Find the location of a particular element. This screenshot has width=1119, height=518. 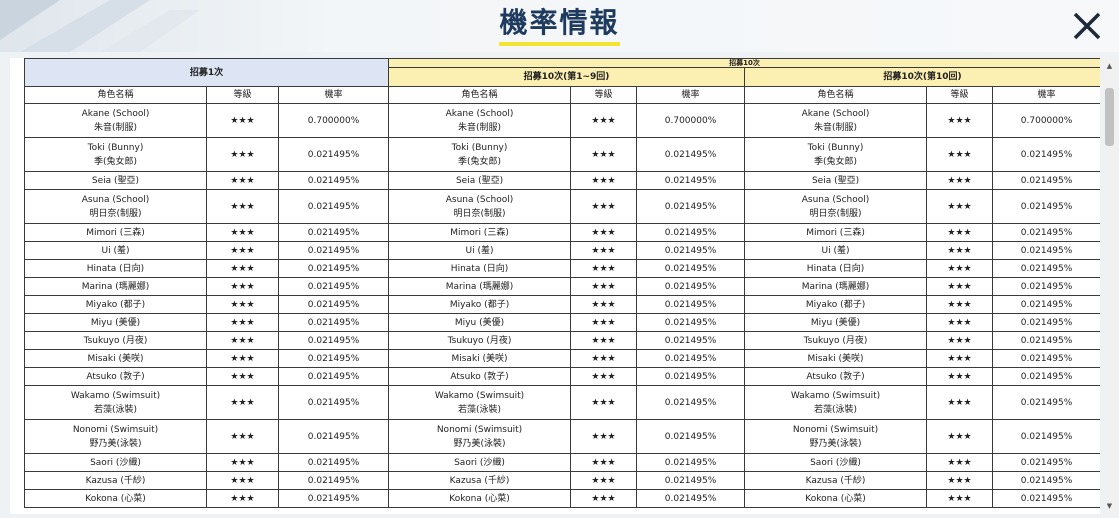

scroll-up-arrow-icon: ▲ is located at coordinates (1109, 66).